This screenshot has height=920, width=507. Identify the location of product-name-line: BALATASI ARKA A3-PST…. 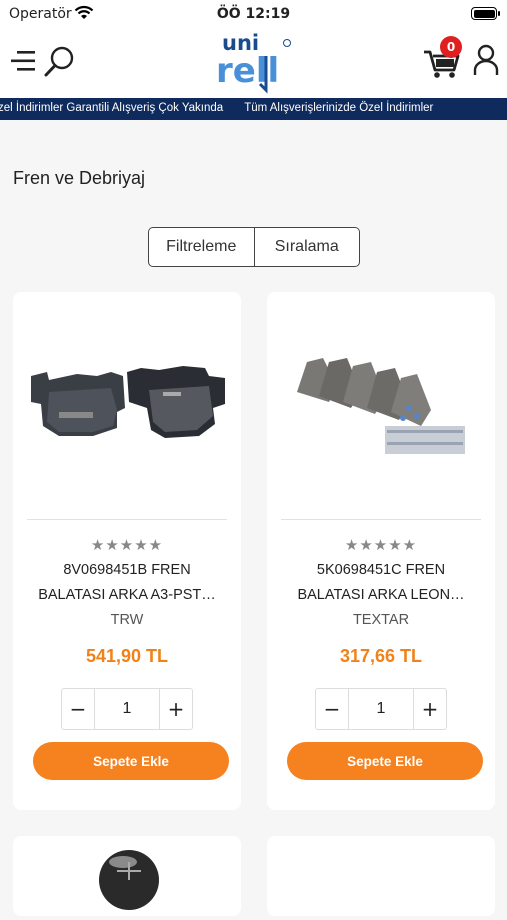
(127, 595).